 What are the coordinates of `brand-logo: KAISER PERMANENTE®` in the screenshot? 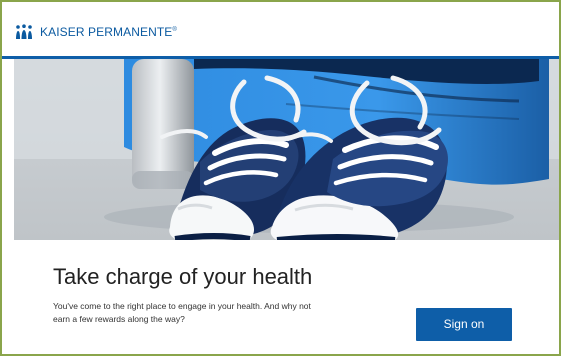 It's located at (95, 32).